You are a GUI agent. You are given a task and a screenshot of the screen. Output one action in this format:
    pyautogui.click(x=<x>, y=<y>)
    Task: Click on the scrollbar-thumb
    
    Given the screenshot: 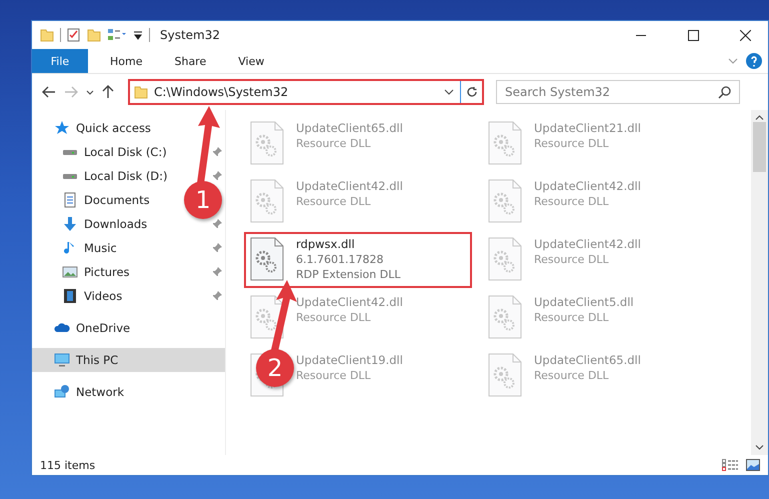 What is the action you would take?
    pyautogui.click(x=759, y=147)
    